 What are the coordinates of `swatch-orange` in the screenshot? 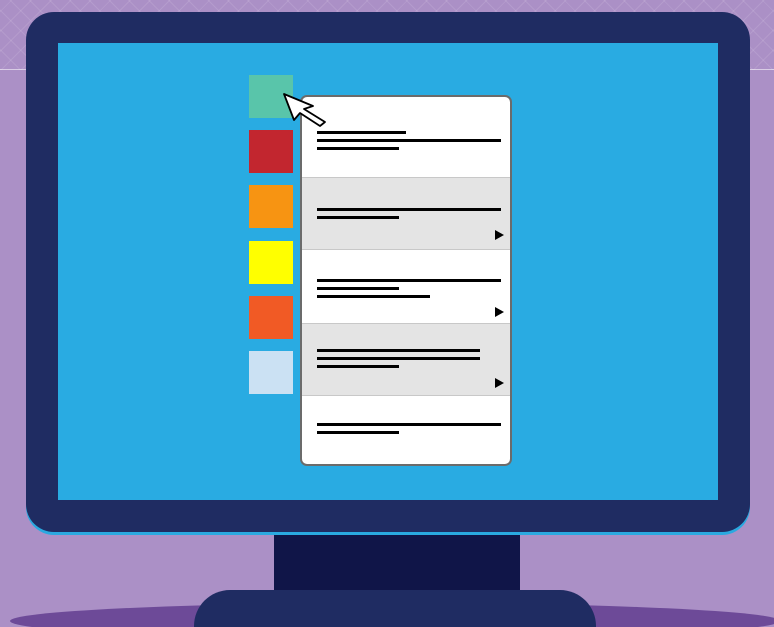 It's located at (271, 206).